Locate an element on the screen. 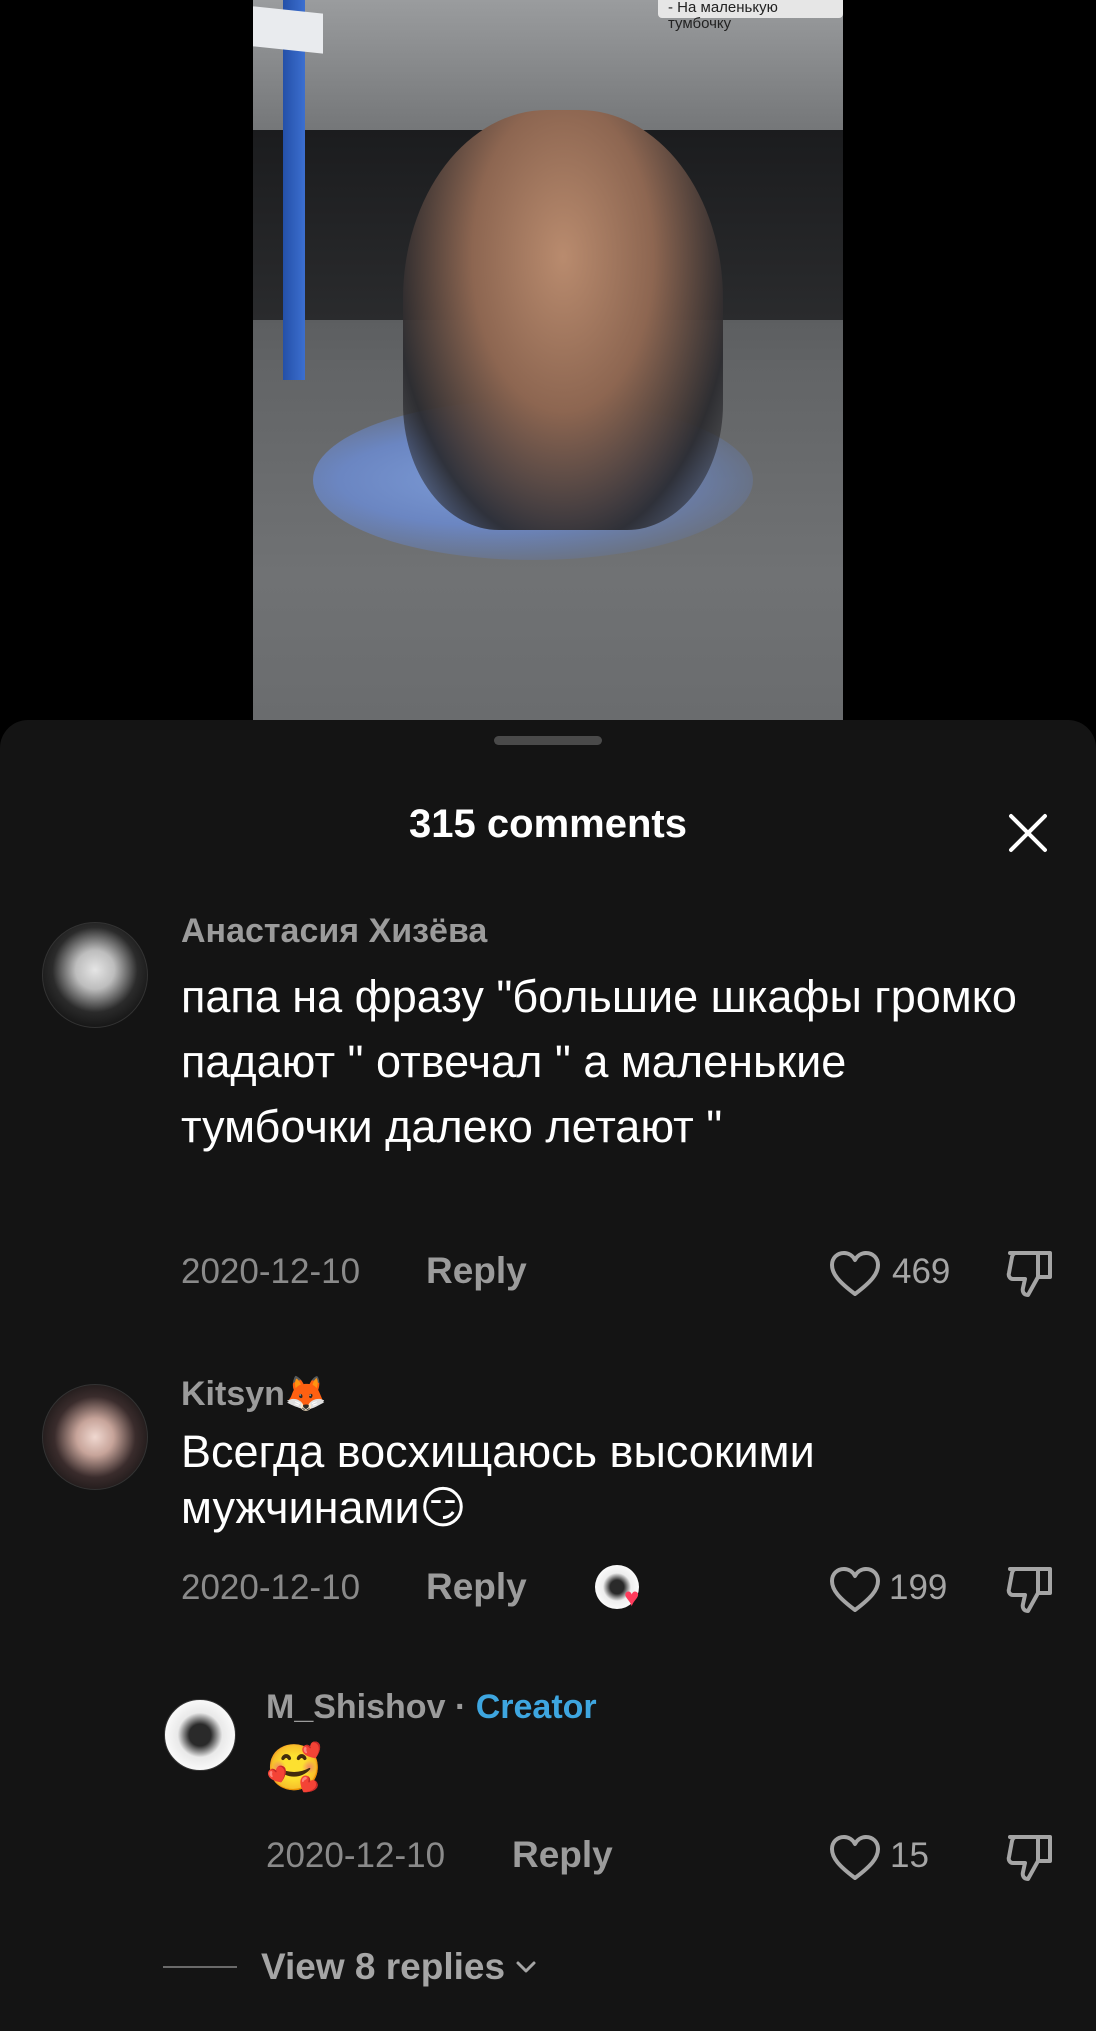 Image resolution: width=1096 pixels, height=2031 pixels. view-replies-line is located at coordinates (200, 1967).